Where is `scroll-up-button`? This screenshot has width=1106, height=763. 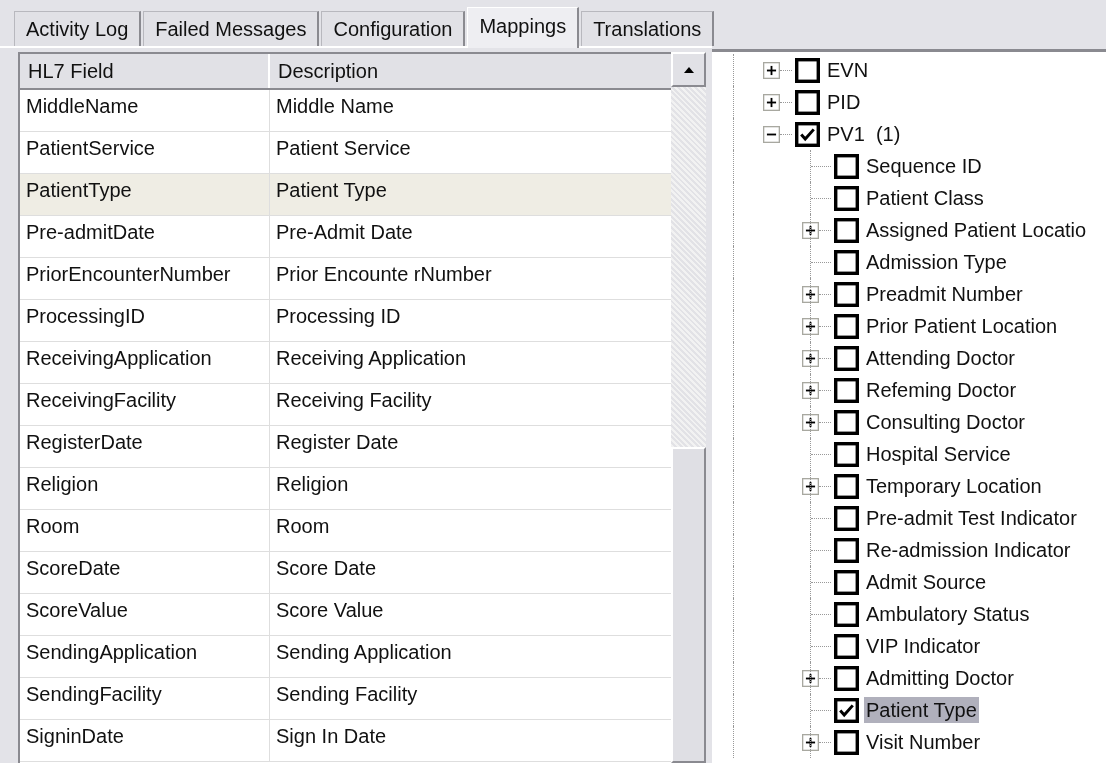 scroll-up-button is located at coordinates (688, 69).